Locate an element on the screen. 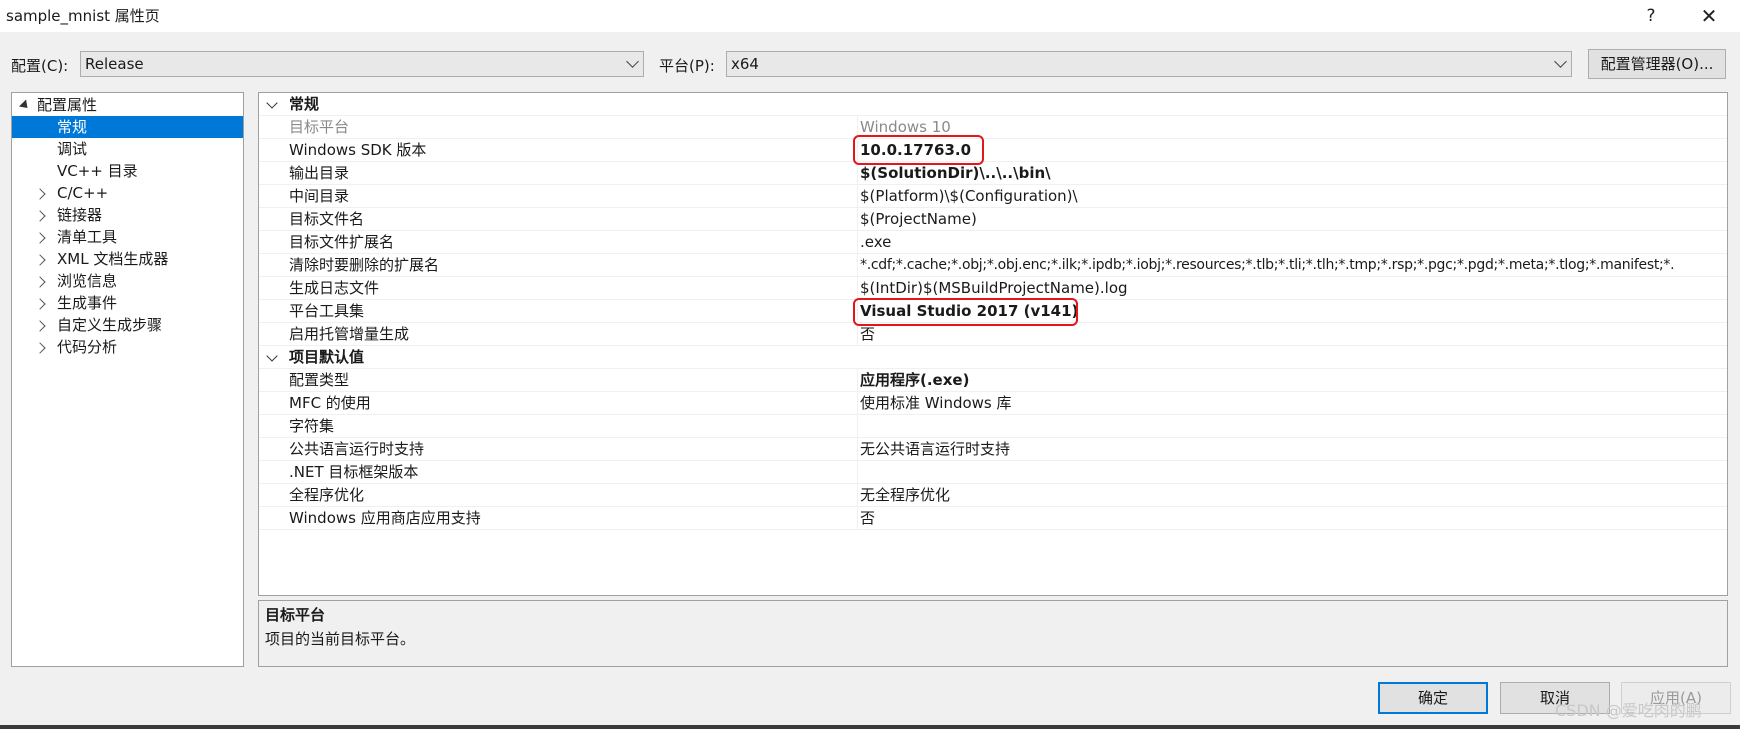 The height and width of the screenshot is (729, 1740). prop-value: $(Platform)\$(Configuration)\ is located at coordinates (969, 196).